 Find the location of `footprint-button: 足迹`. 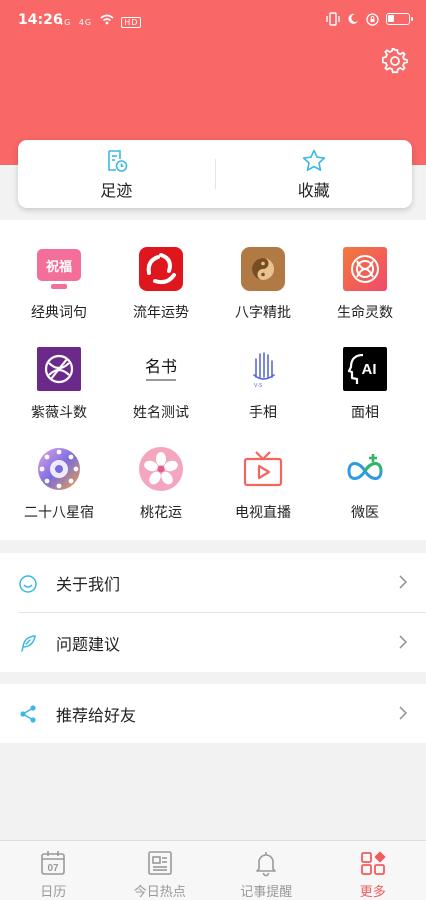

footprint-button: 足迹 is located at coordinates (116, 174).